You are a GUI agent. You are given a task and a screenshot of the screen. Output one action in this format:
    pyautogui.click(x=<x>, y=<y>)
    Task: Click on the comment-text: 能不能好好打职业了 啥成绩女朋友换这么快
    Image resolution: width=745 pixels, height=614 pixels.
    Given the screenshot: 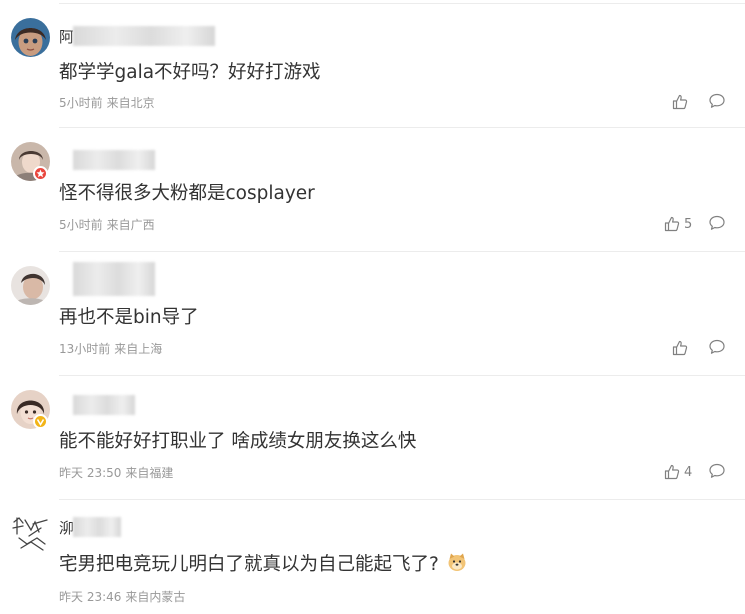 What is the action you would take?
    pyautogui.click(x=238, y=441)
    